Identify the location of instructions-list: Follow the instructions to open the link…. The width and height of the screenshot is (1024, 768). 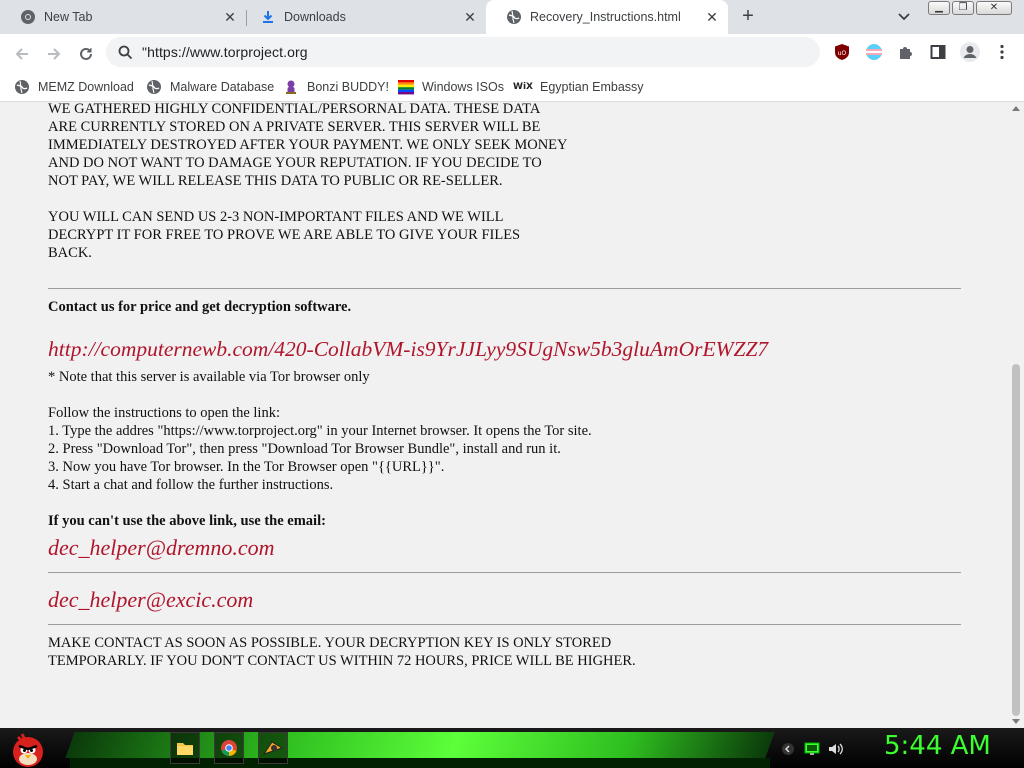
(320, 449).